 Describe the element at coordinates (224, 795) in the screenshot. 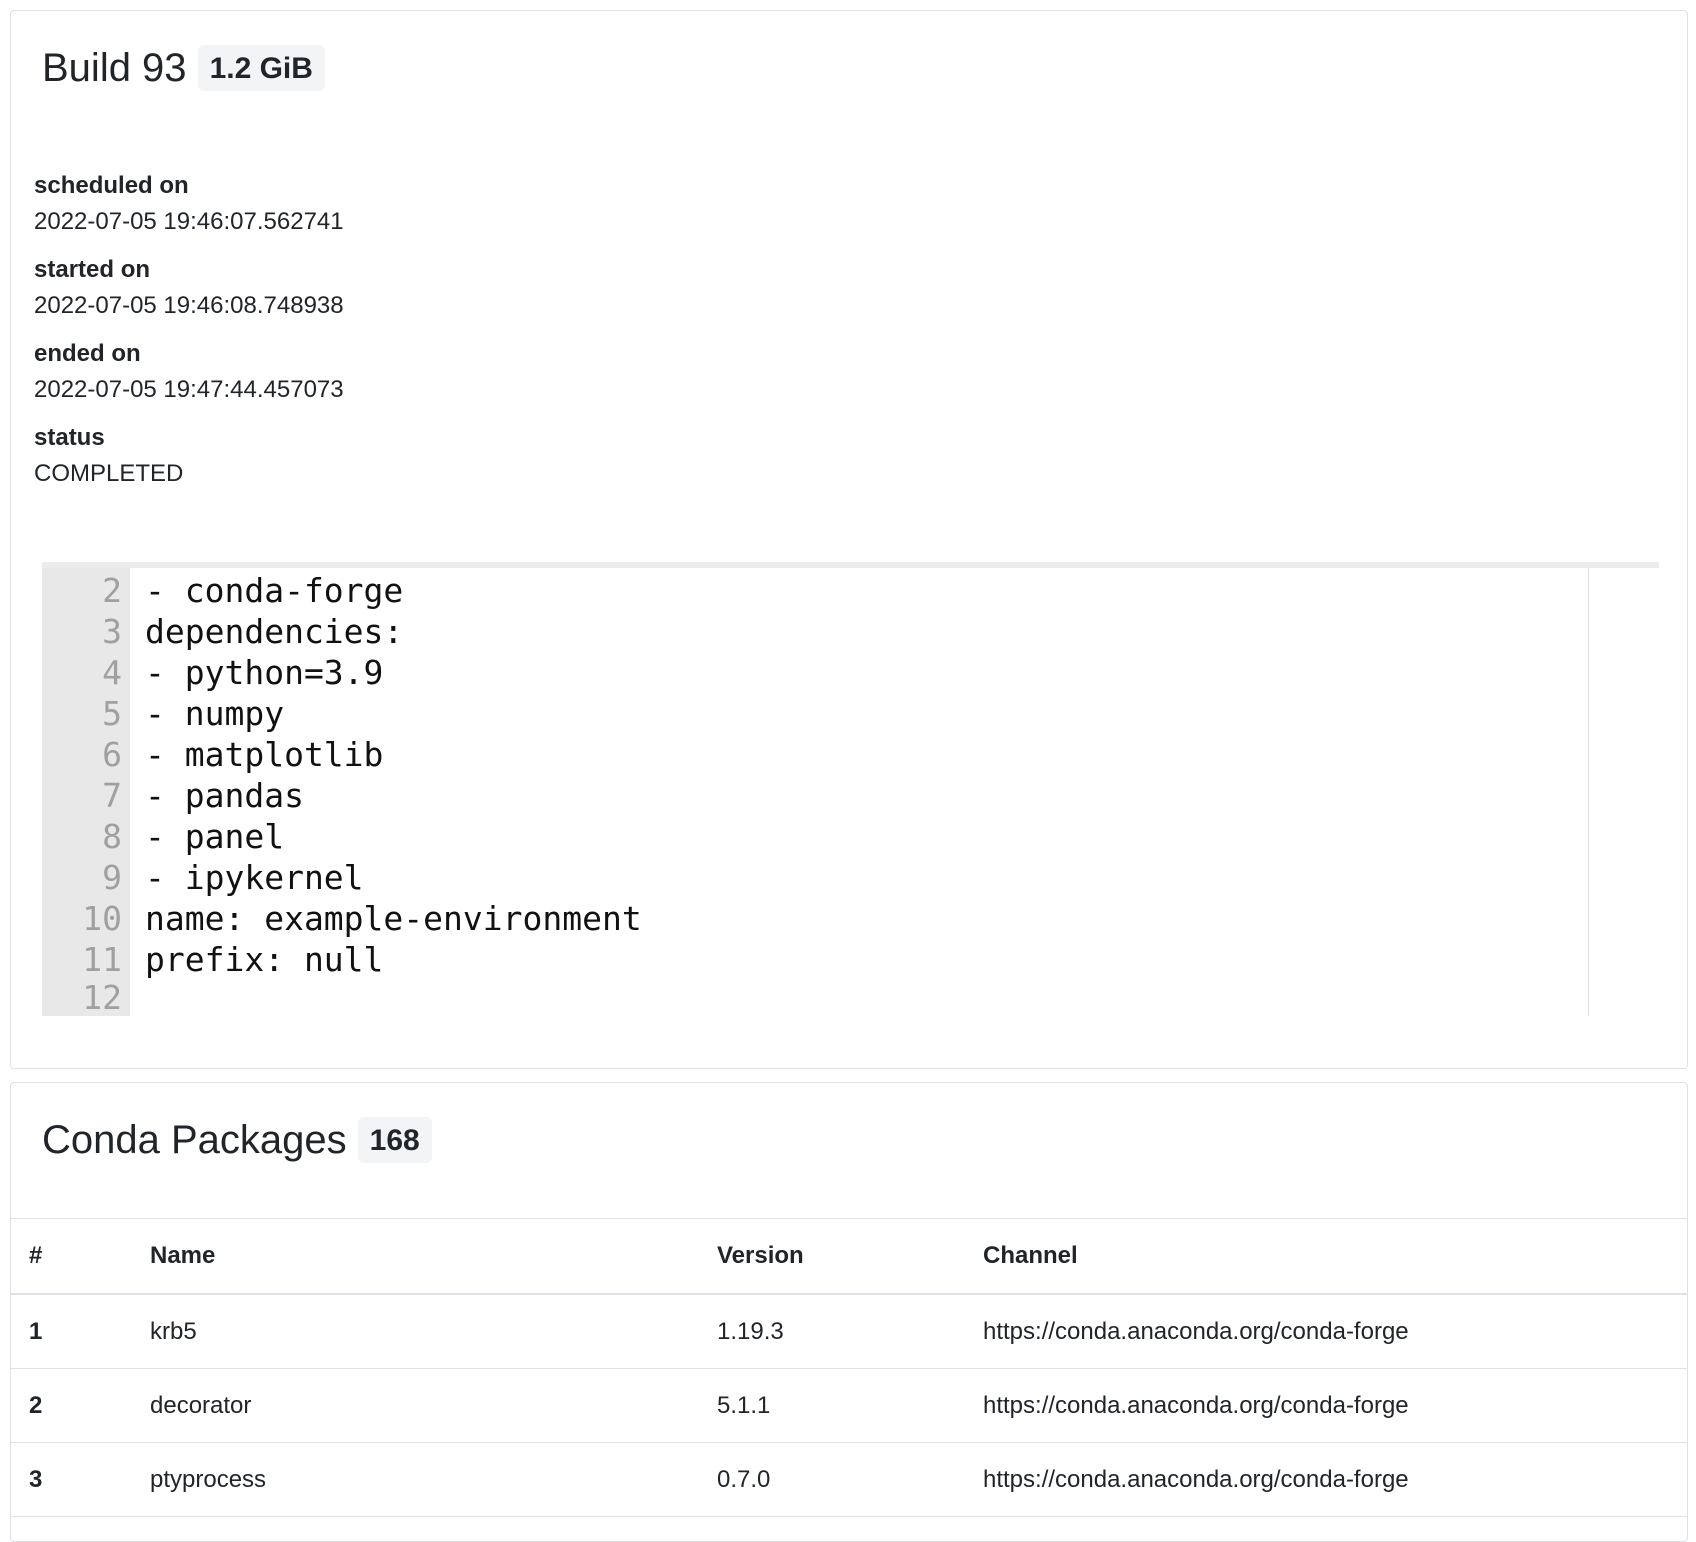

I see `code-text: - pandas` at that location.